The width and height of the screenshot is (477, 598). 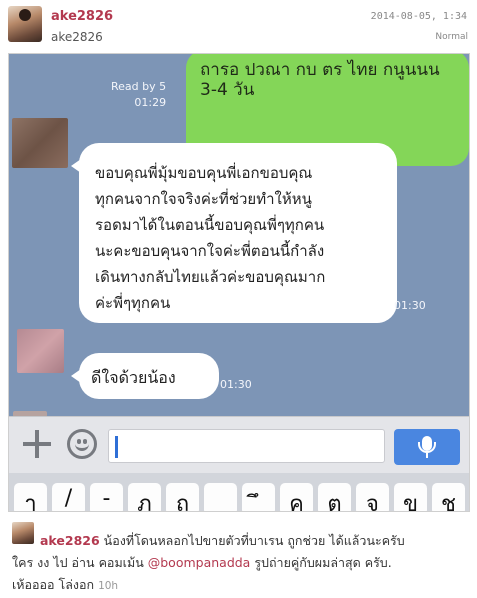 What do you see at coordinates (30, 497) in the screenshot?
I see `key: ๅ` at bounding box center [30, 497].